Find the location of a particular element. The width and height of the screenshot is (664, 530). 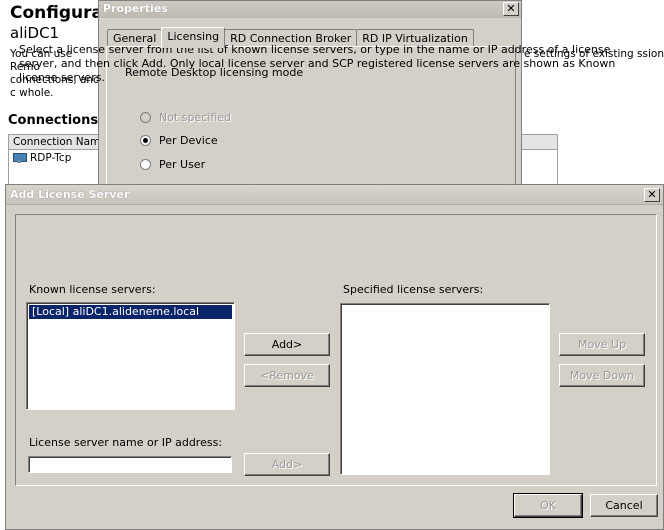

table-row: RDP-Tcp is located at coordinates (54, 158).